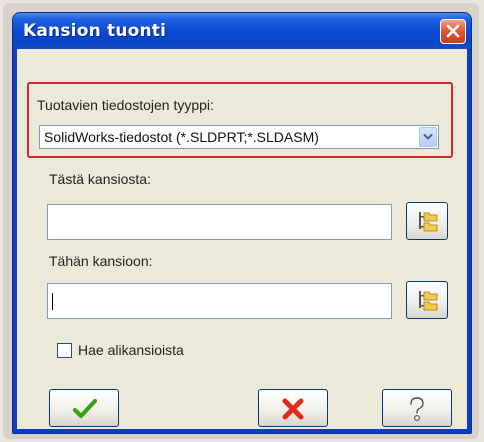 The width and height of the screenshot is (484, 442). I want to click on file-type-label: Tuotavien tiedostojen tyyppi:, so click(125, 105).